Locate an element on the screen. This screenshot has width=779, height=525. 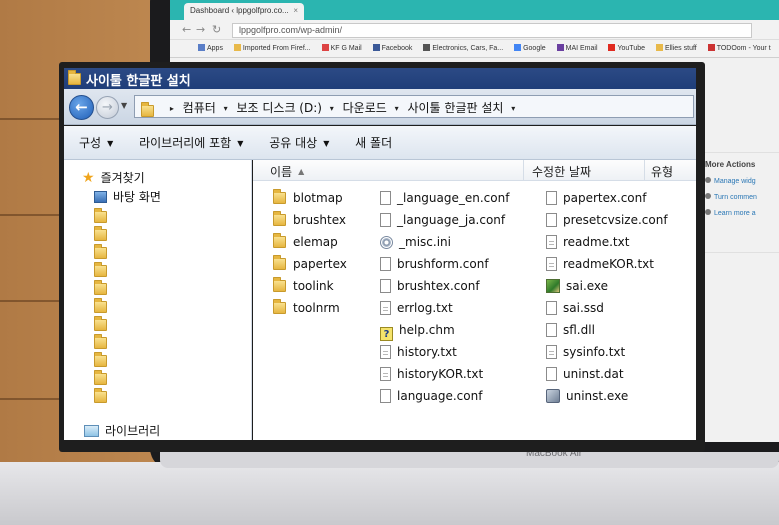
file-item: _misc.ini is located at coordinates (415, 242).